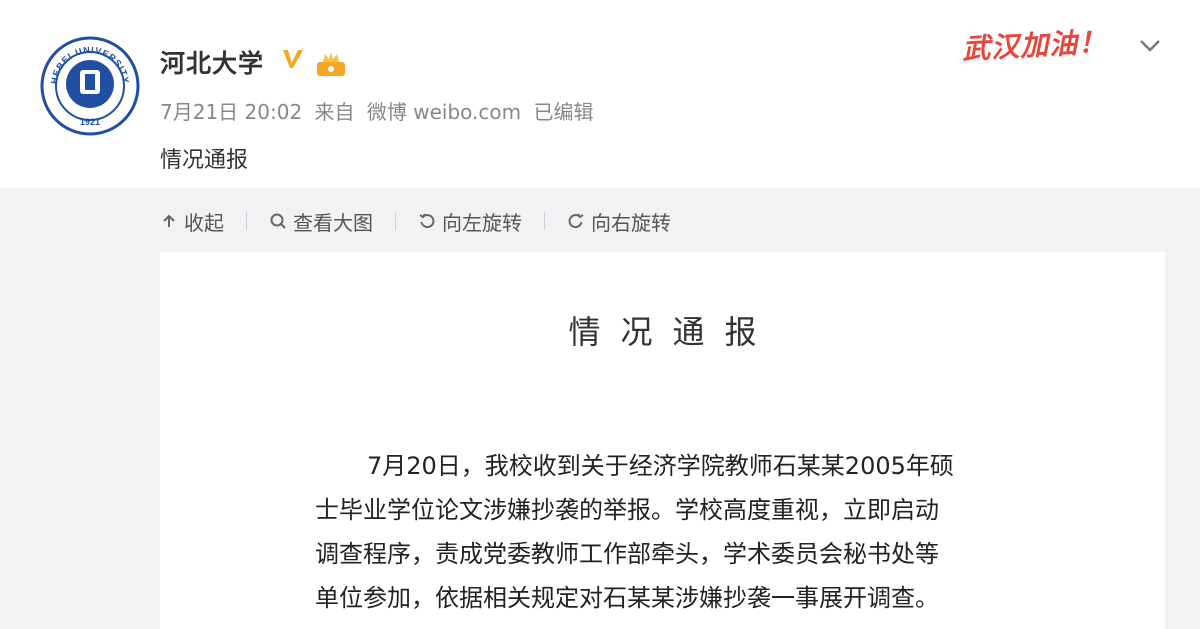 The width and height of the screenshot is (1200, 629). What do you see at coordinates (212, 62) in the screenshot?
I see `username: 河北大学` at bounding box center [212, 62].